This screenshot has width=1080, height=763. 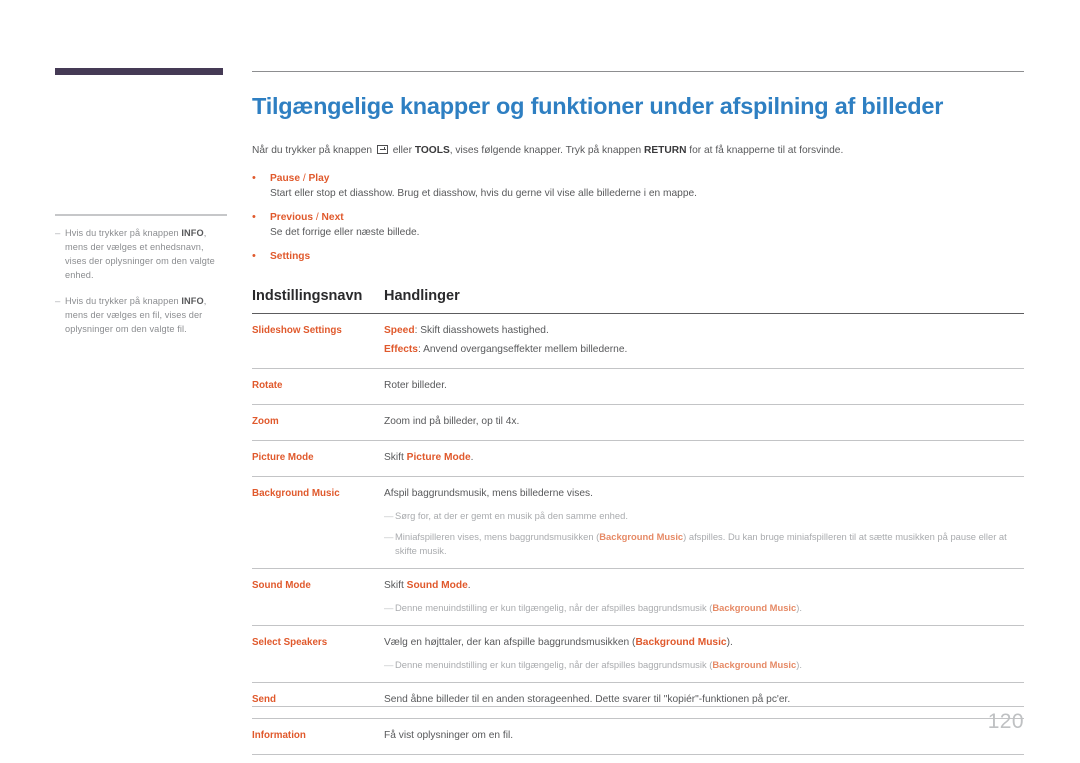 I want to click on table-row: Picture Mode Skift Picture Mode., so click(x=638, y=458).